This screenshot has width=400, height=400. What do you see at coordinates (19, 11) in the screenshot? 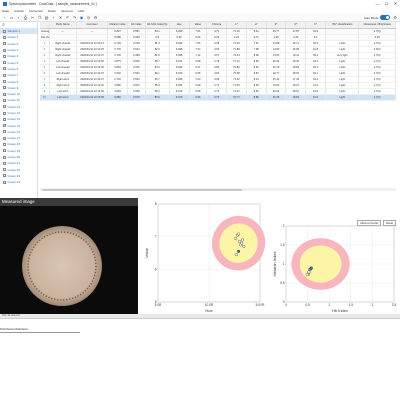
I see `menu-item-view: Ansicht` at bounding box center [19, 11].